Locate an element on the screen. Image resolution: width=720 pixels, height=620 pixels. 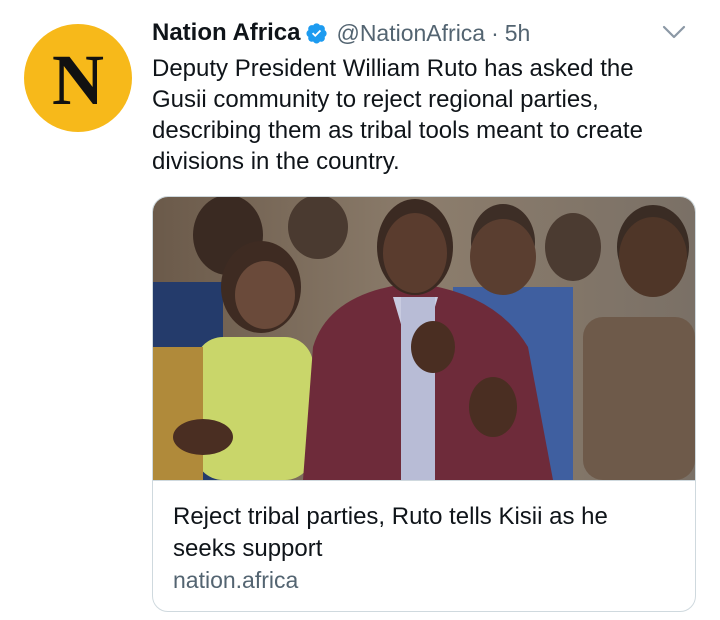
author-avatar: N is located at coordinates (78, 78).